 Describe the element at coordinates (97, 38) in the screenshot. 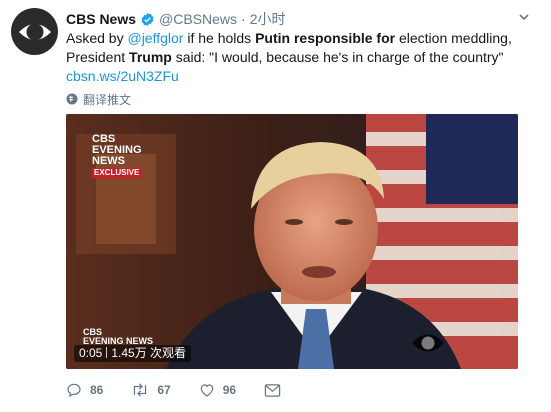

I see `text-part: Asked by` at that location.